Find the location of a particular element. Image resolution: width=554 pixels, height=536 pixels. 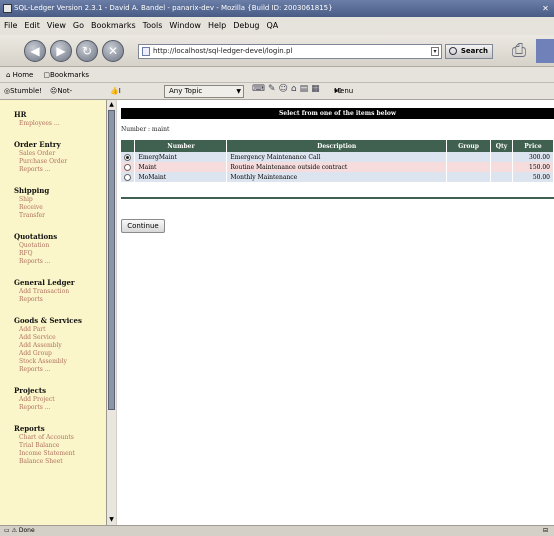

sidebar-item-transfer: Transfer is located at coordinates (60, 216).